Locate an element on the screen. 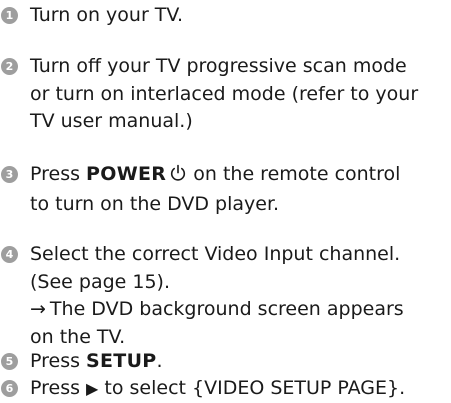  step-number-badge: 4 is located at coordinates (9, 254).